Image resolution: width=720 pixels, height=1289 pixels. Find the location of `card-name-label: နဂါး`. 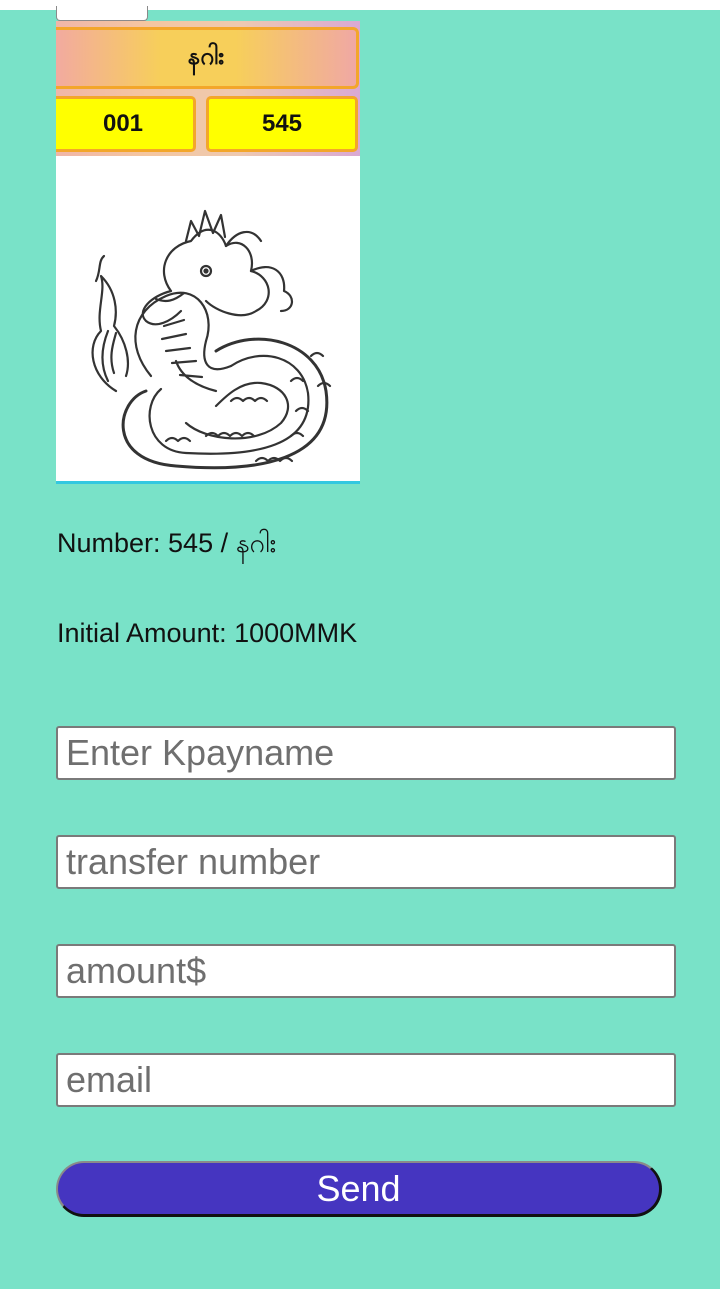

card-name-label: နဂါး is located at coordinates (207, 58).